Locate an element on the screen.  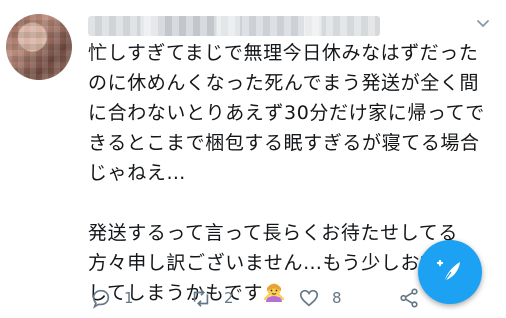
compose-feather-icon is located at coordinates (448, 271).